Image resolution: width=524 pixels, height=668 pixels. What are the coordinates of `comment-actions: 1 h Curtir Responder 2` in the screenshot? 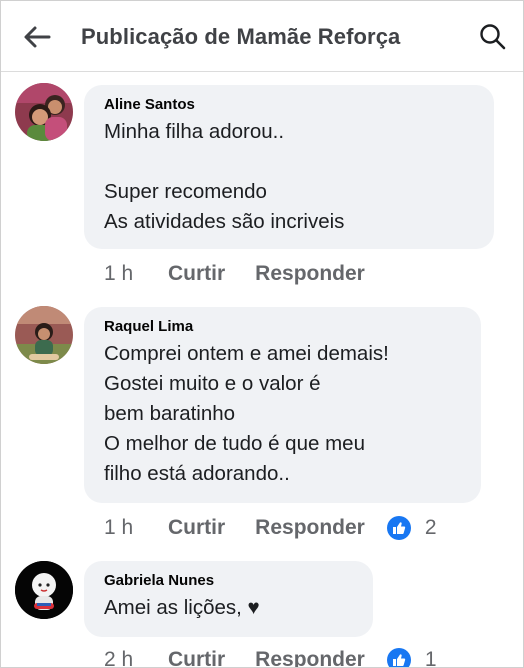 It's located at (270, 528).